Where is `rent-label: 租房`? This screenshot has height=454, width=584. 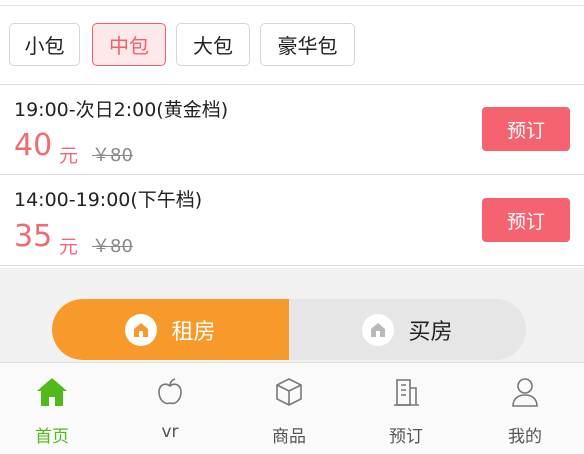
rent-label: 租房 is located at coordinates (193, 332).